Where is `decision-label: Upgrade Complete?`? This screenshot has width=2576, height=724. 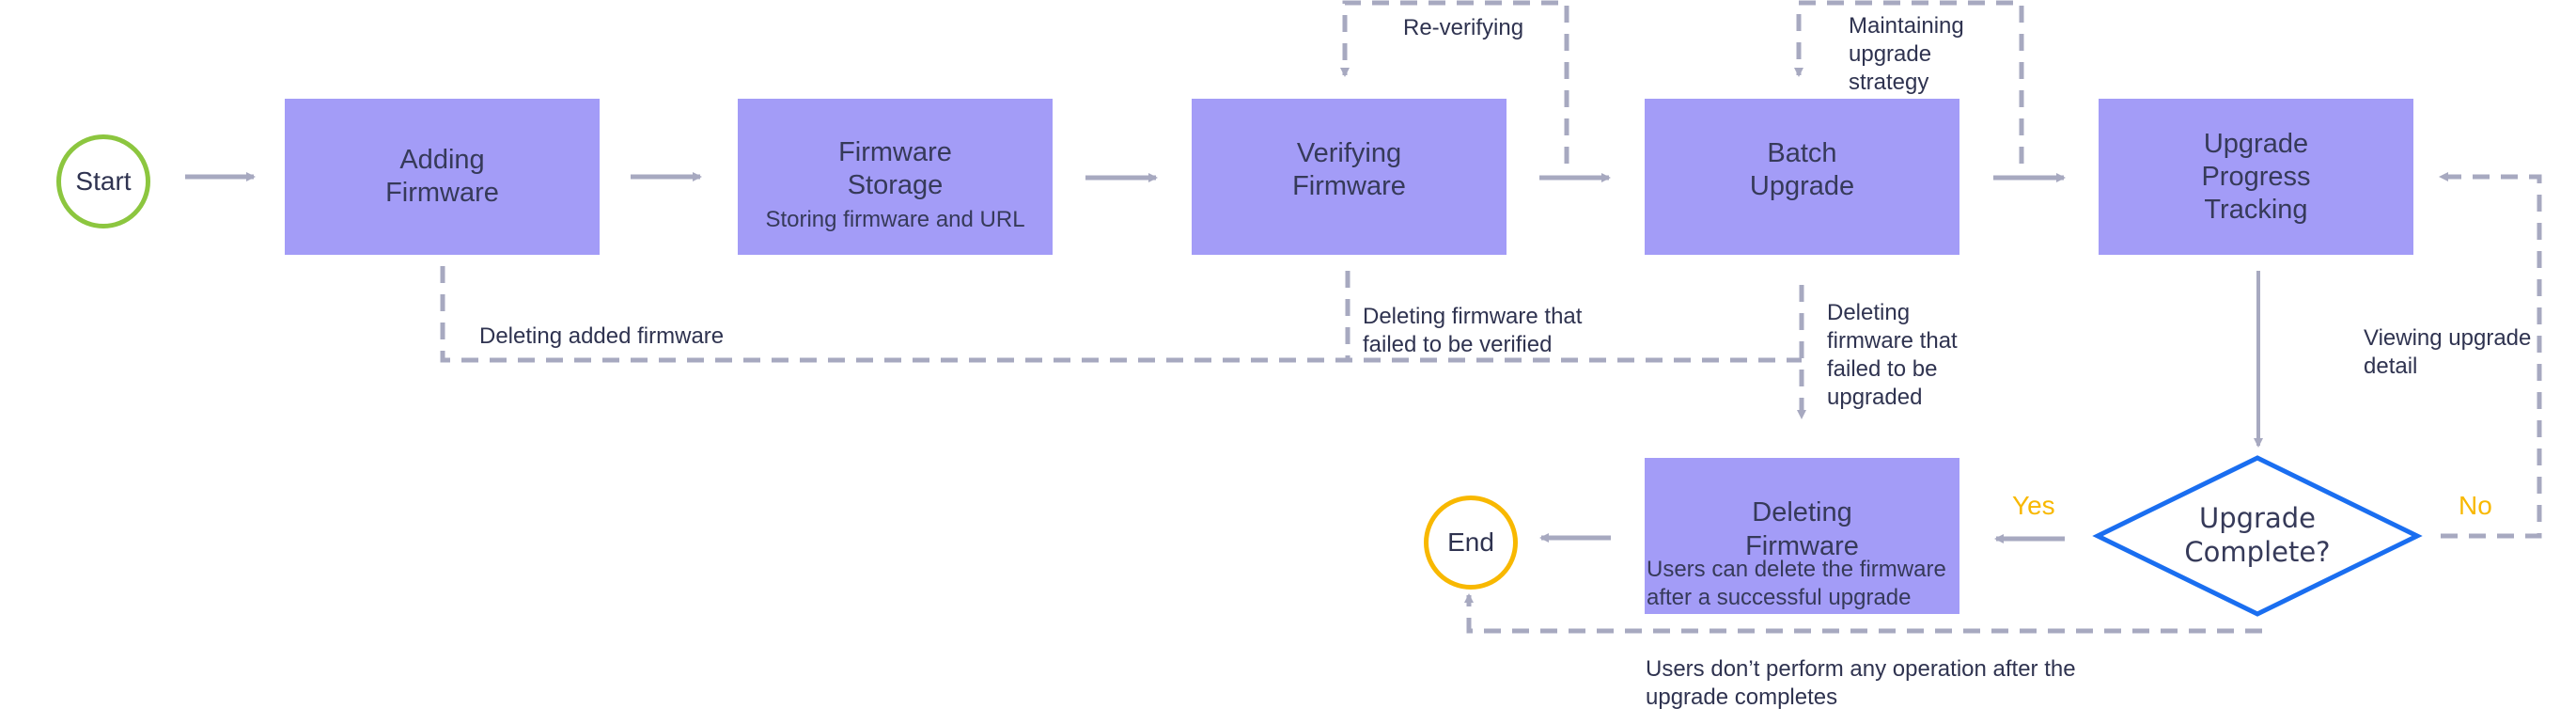
decision-label: Upgrade Complete? is located at coordinates (2257, 535).